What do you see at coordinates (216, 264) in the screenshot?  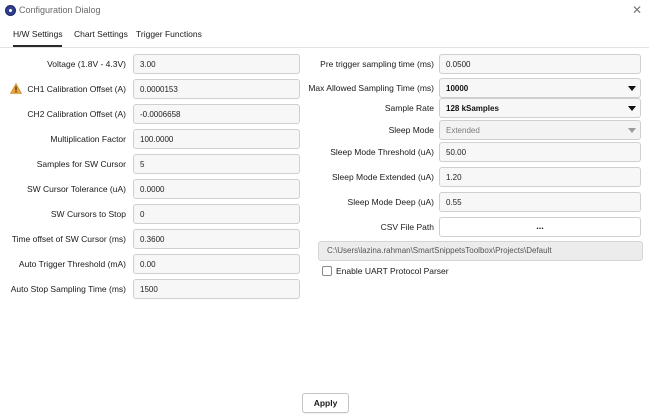 I see `auto-trigger-threshold-field` at bounding box center [216, 264].